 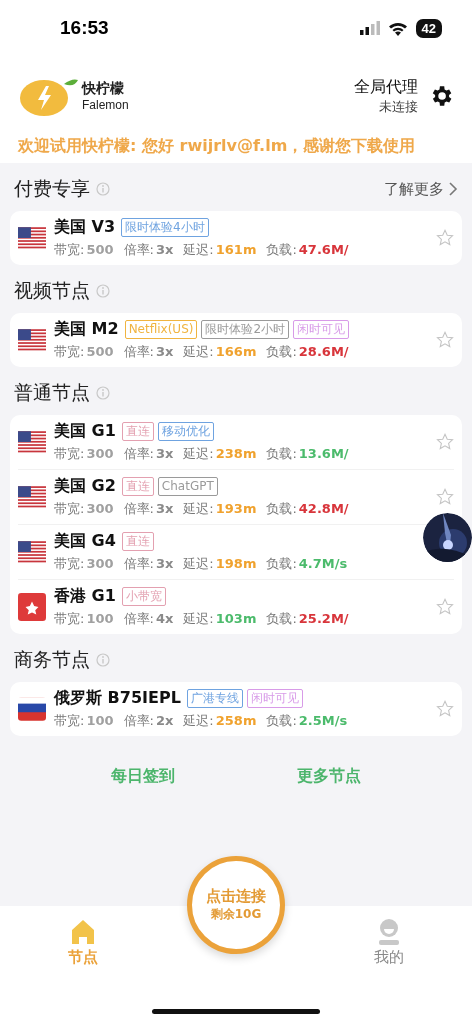 What do you see at coordinates (323, 720) in the screenshot?
I see `stat-value: 2.5M/s` at bounding box center [323, 720].